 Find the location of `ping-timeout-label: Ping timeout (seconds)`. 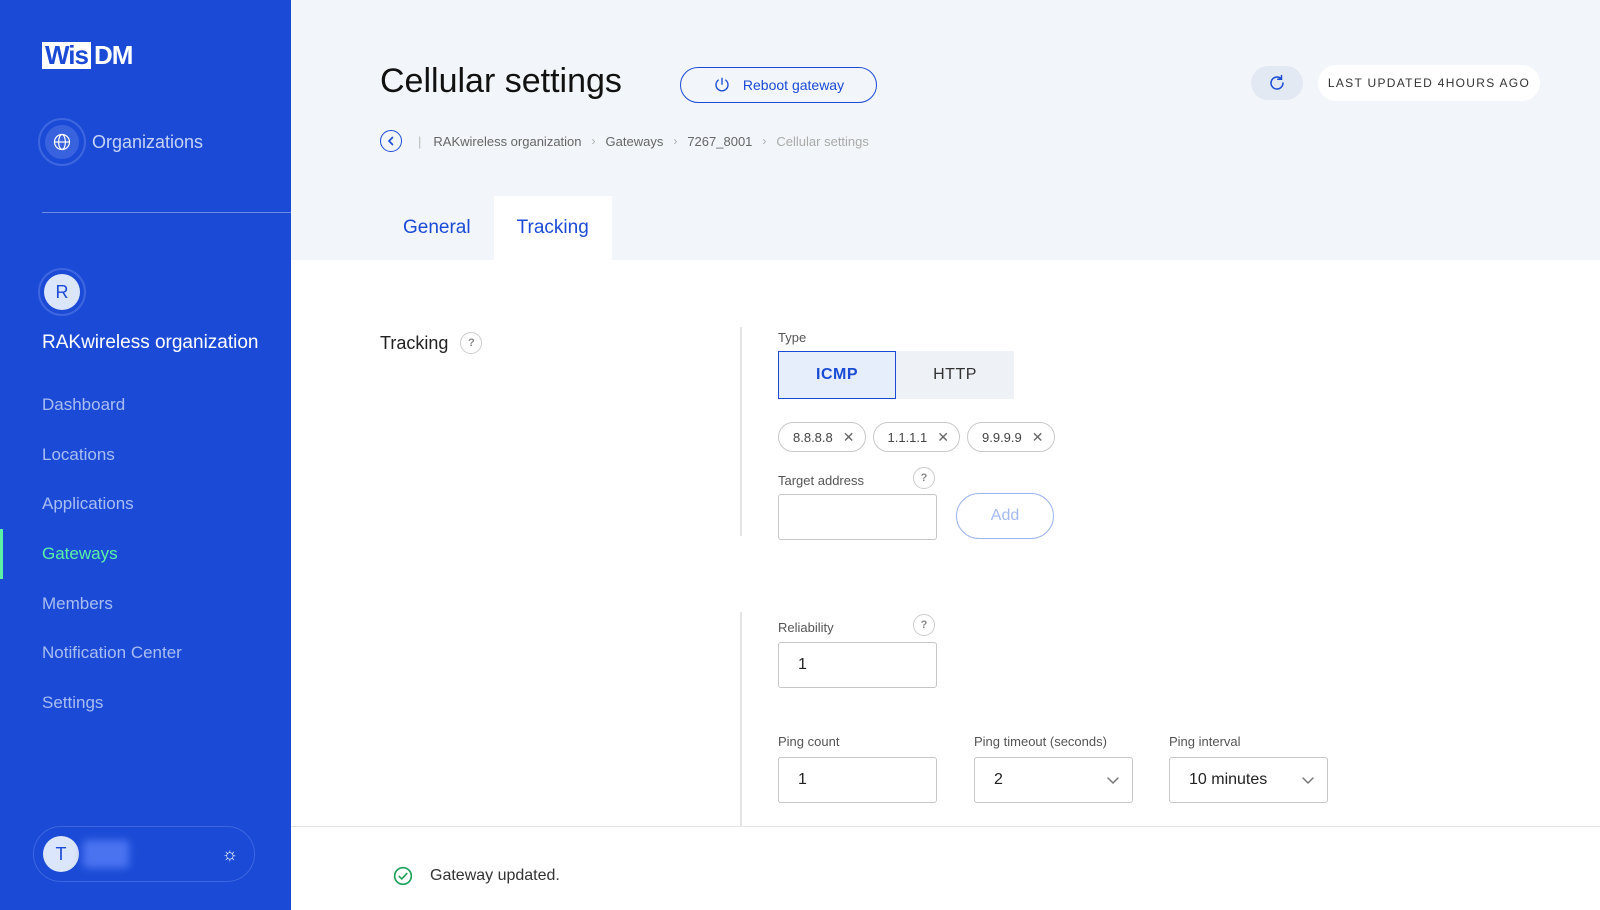

ping-timeout-label: Ping timeout (seconds) is located at coordinates (1040, 741).